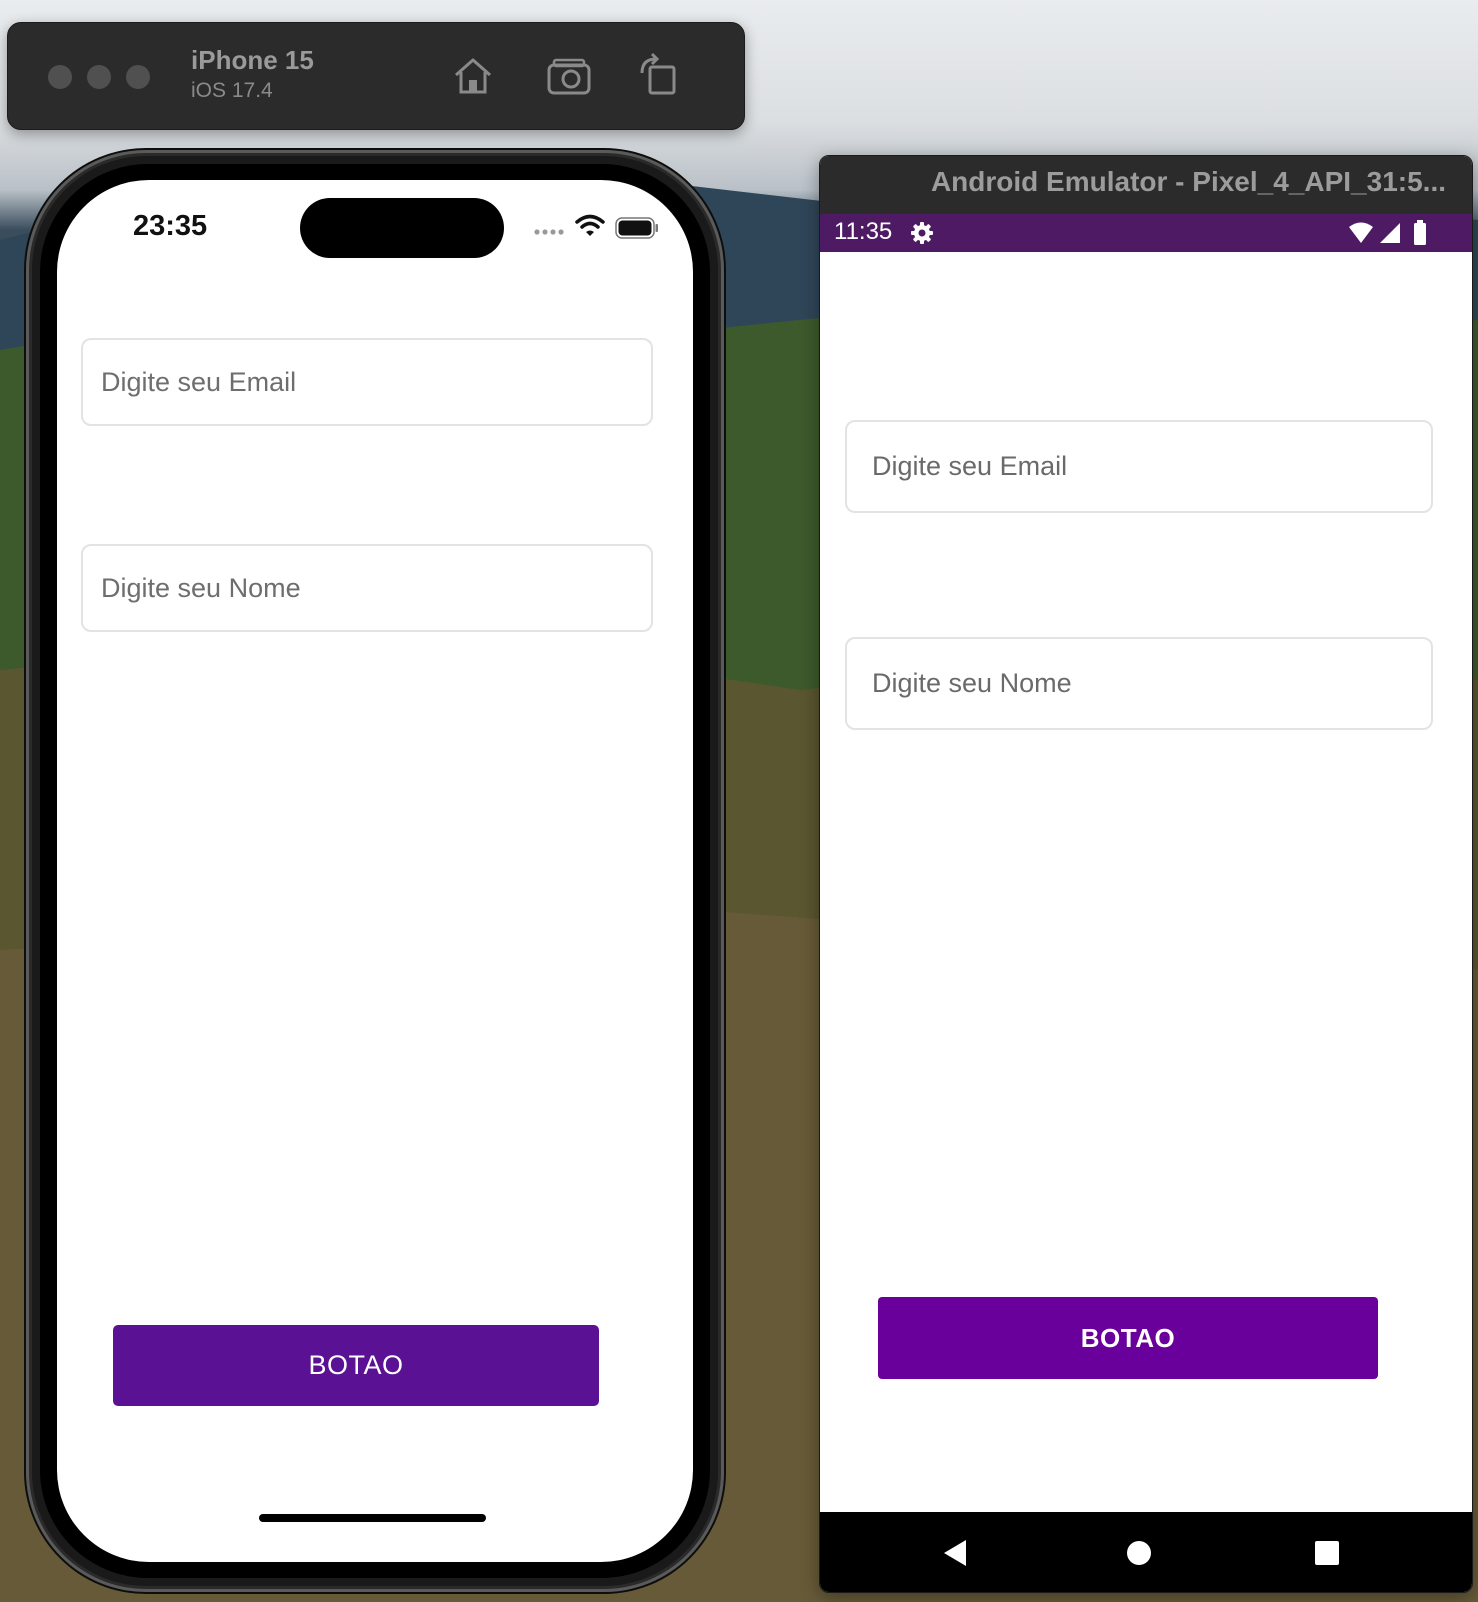 The image size is (1478, 1602). I want to click on screenshot-icon, so click(569, 76).